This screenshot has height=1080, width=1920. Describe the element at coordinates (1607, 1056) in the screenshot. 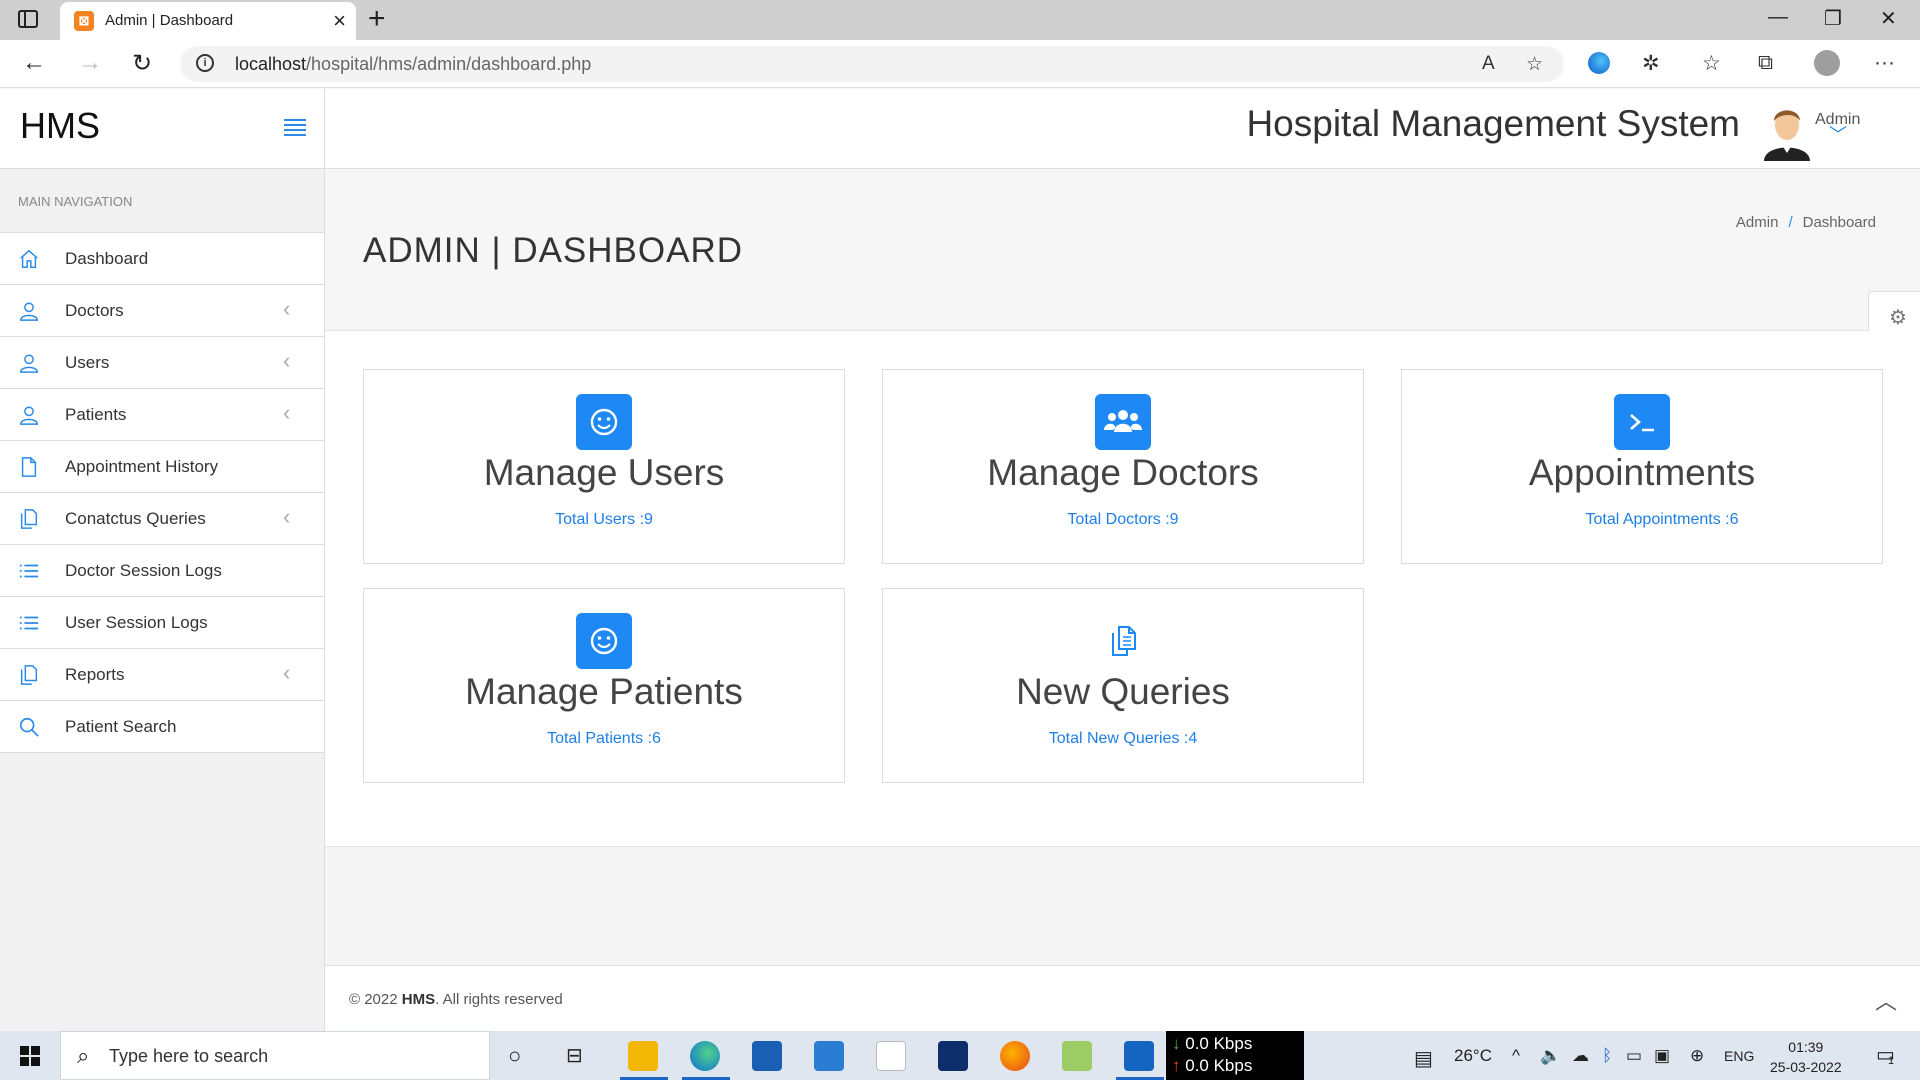

I see `bluetooth-icon: ᛒ` at that location.